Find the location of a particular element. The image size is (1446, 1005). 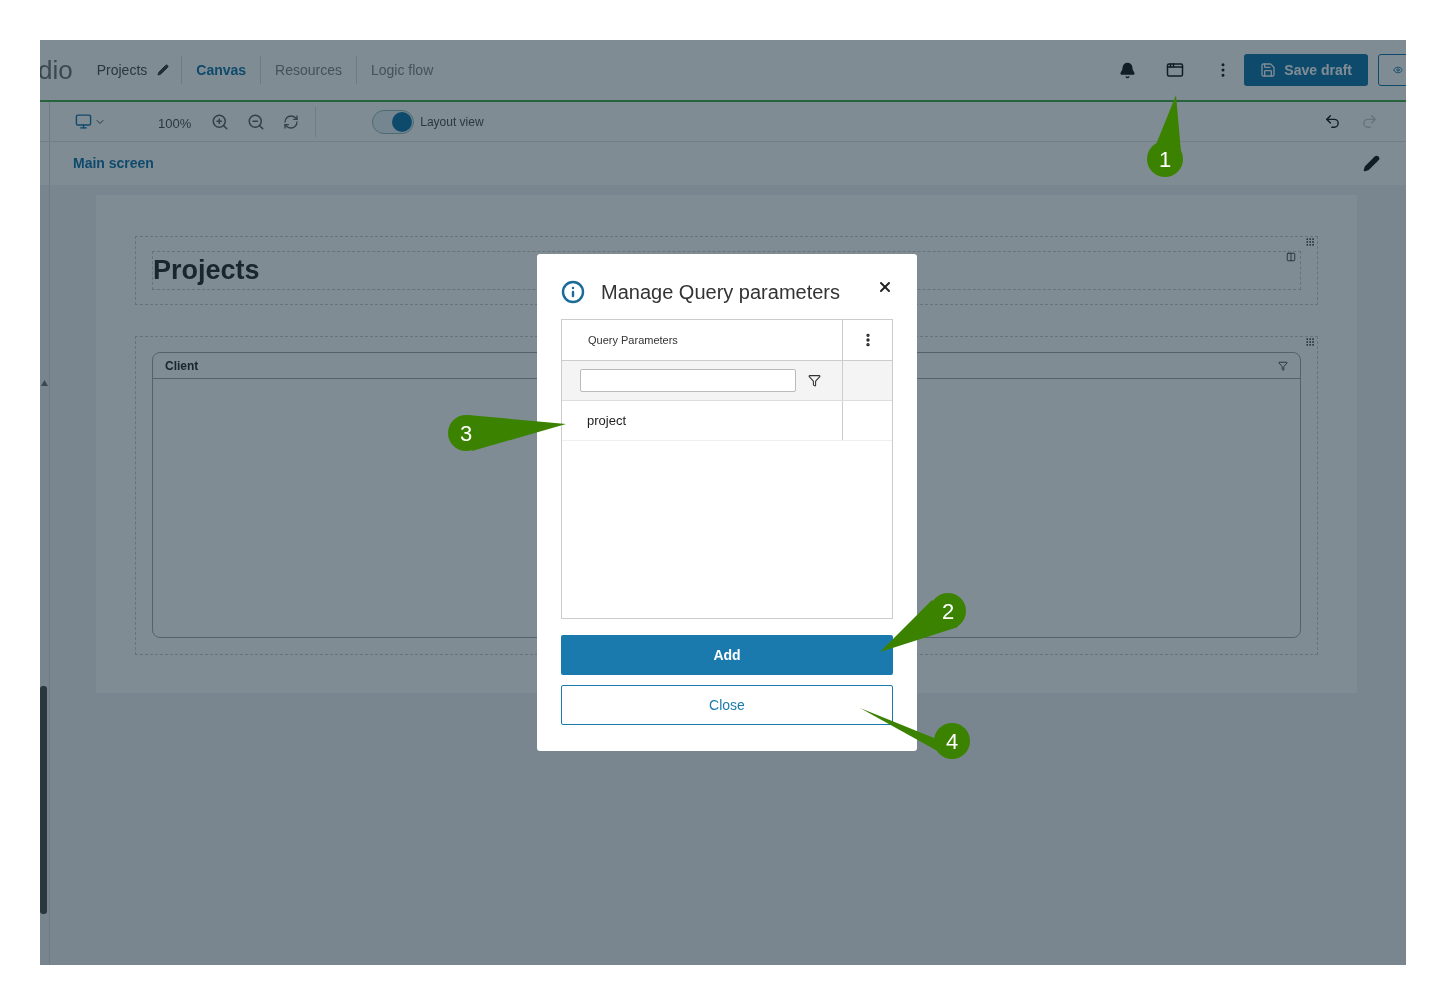

scrollbar-thumb is located at coordinates (43, 800).